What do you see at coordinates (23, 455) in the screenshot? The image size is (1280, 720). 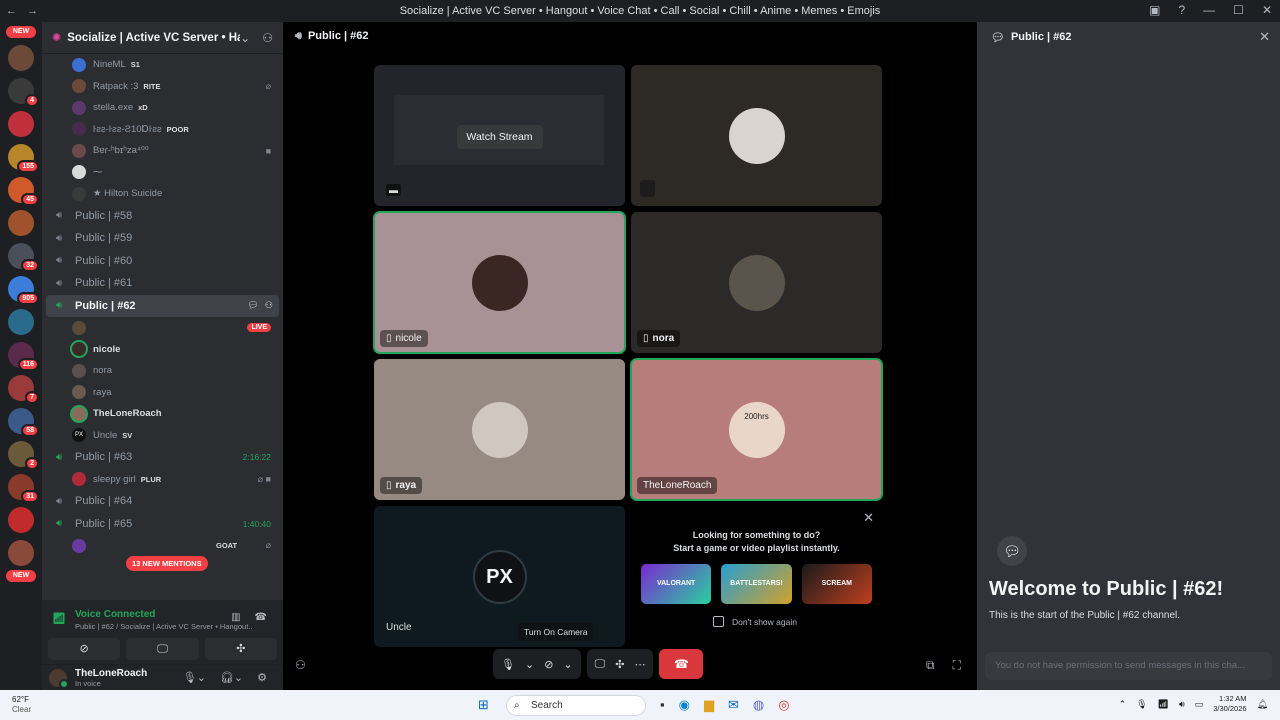 I see `server-icon: 2` at bounding box center [23, 455].